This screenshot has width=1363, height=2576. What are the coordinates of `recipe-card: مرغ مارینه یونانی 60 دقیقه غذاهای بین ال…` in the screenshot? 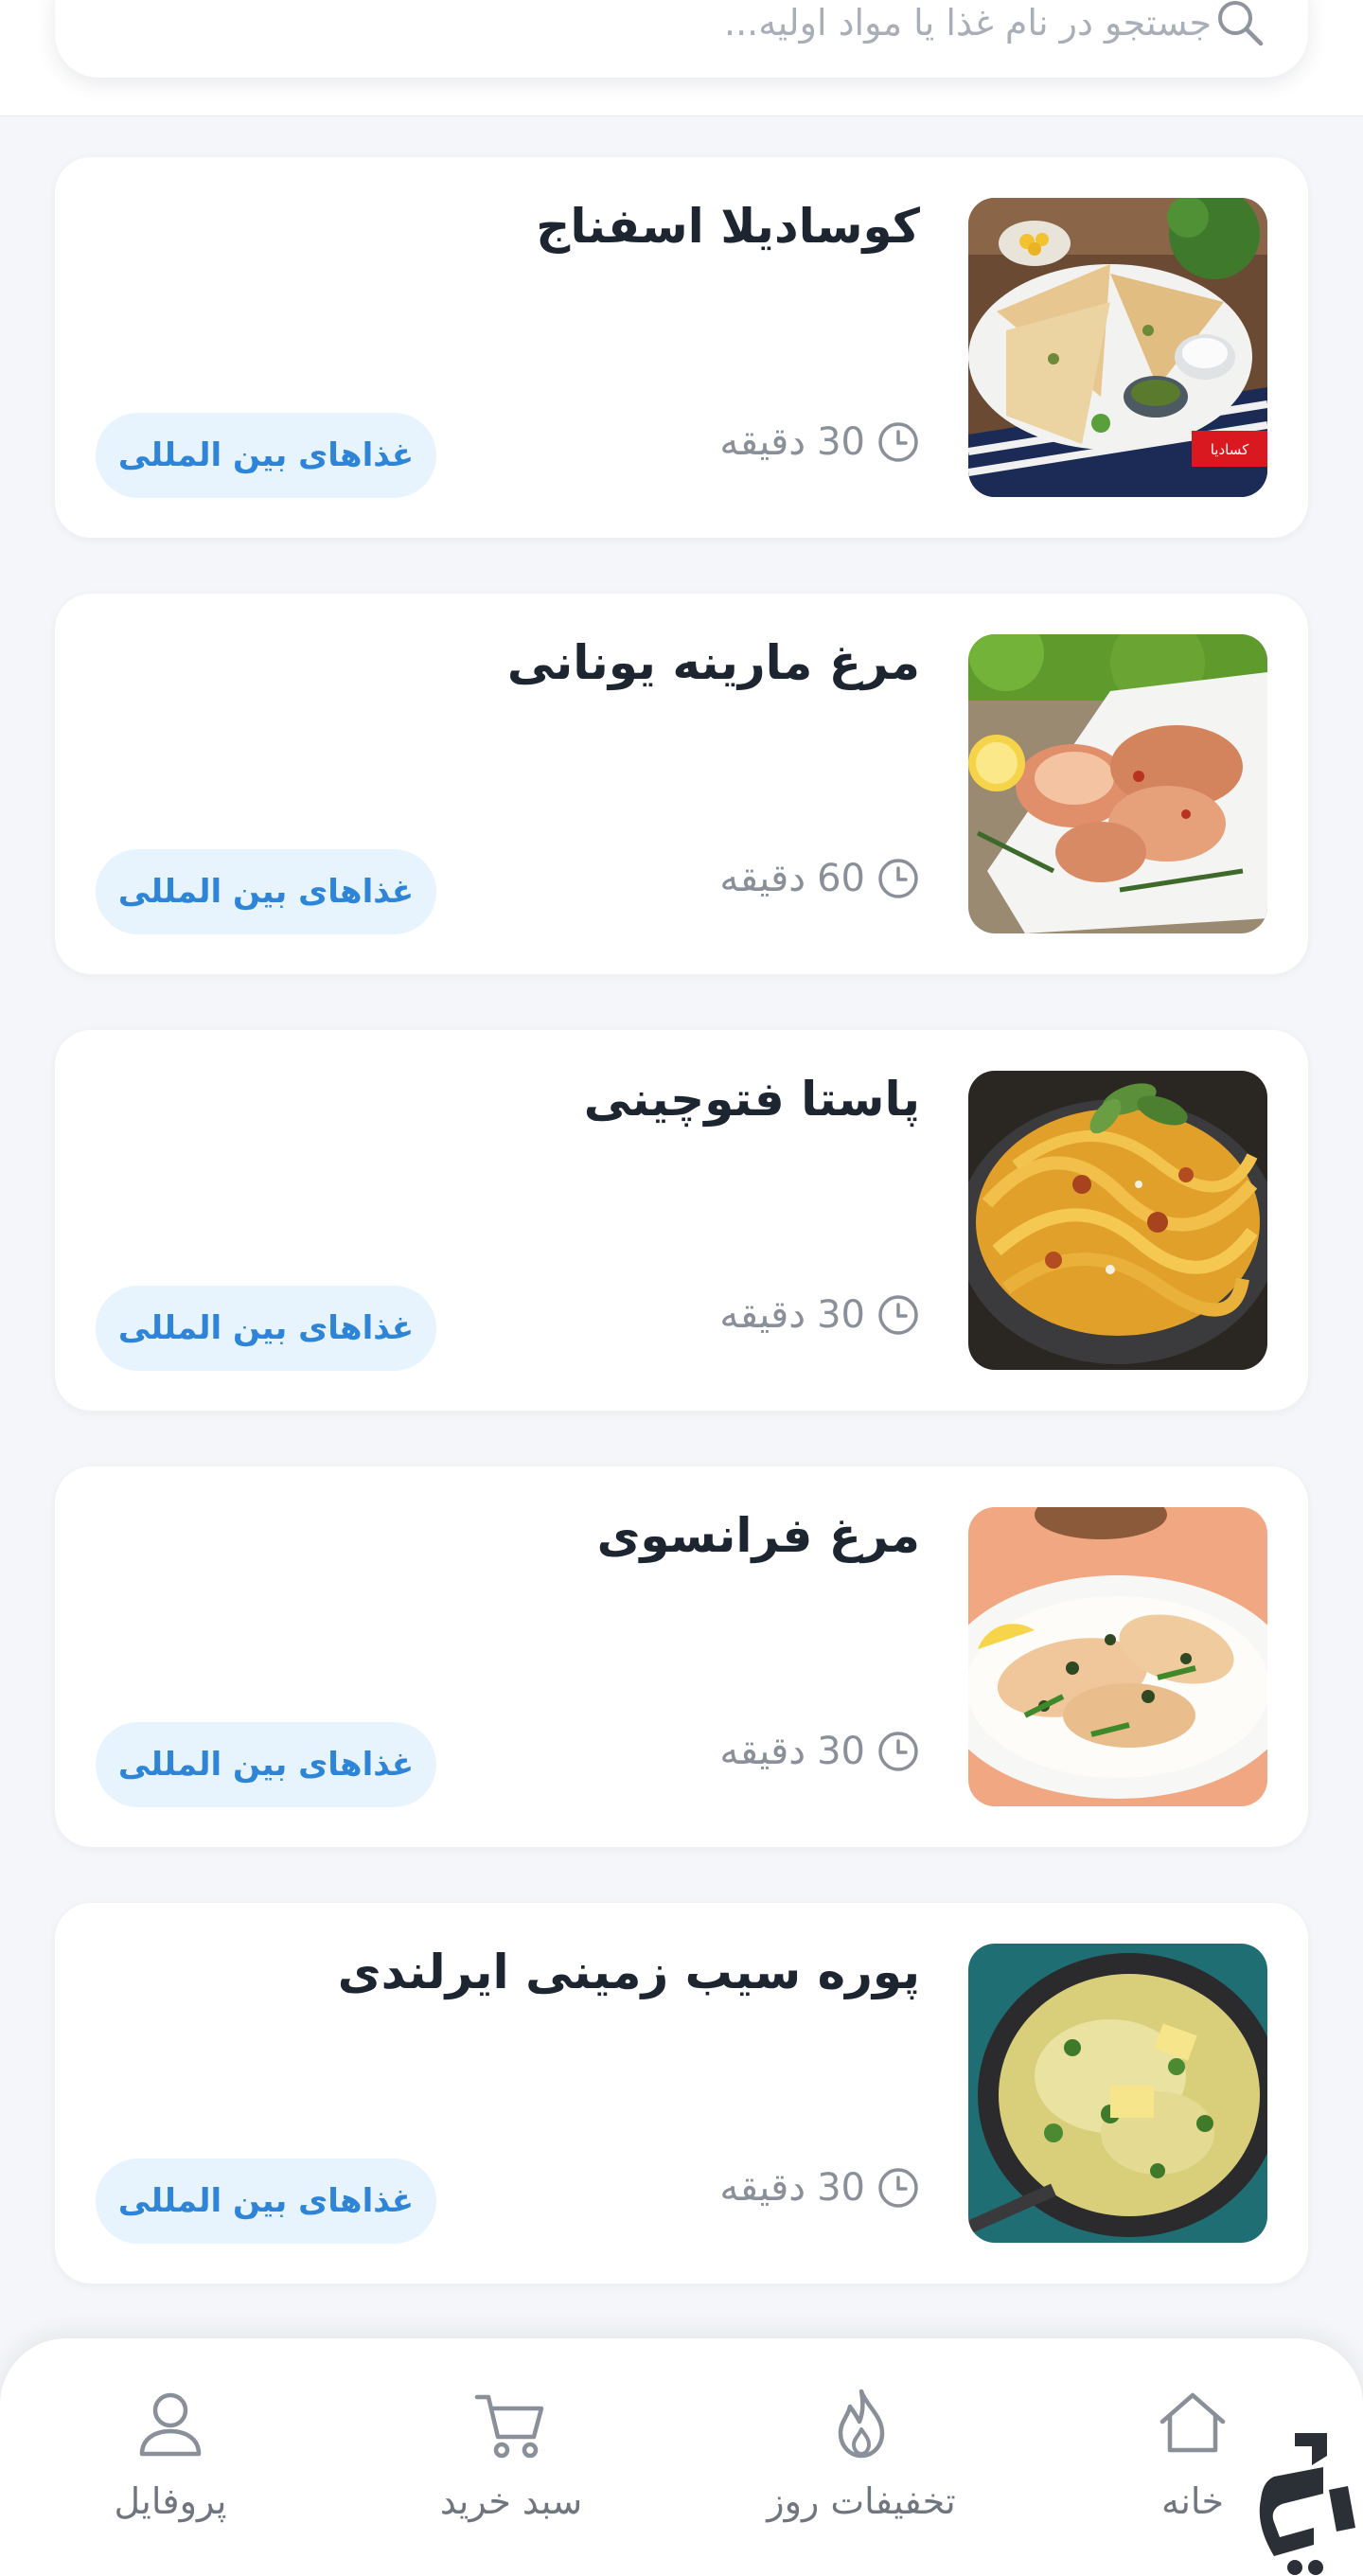 It's located at (681, 784).